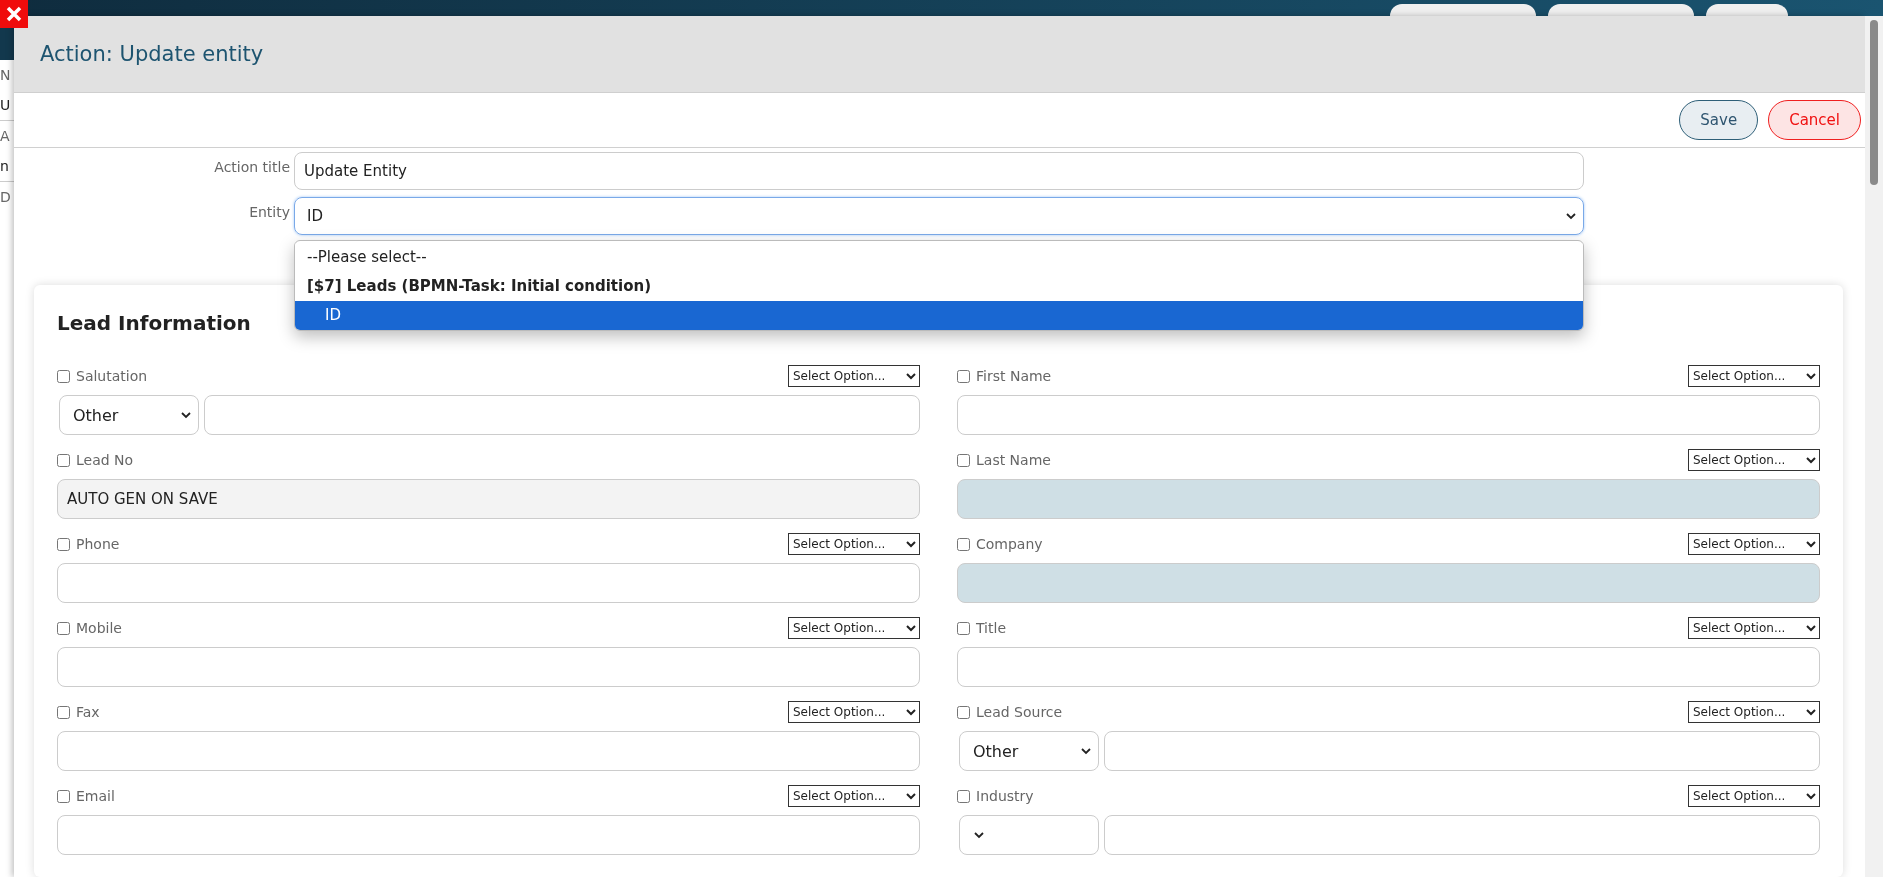 The height and width of the screenshot is (877, 1883). What do you see at coordinates (5, 136) in the screenshot?
I see `background-text: A` at bounding box center [5, 136].